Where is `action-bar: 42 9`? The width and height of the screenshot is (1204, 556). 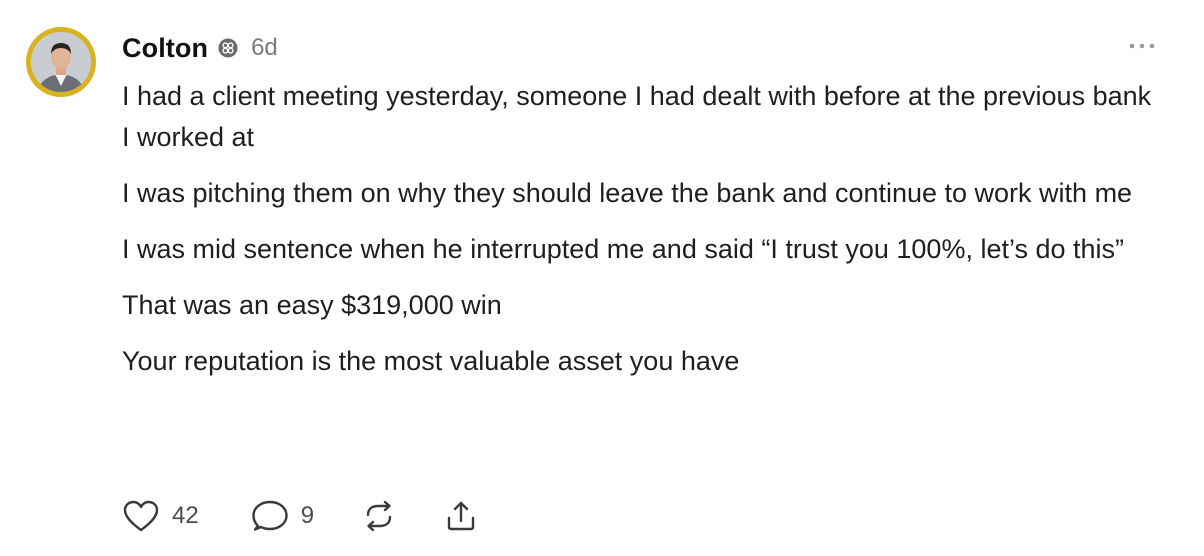 action-bar: 42 9 is located at coordinates (300, 516).